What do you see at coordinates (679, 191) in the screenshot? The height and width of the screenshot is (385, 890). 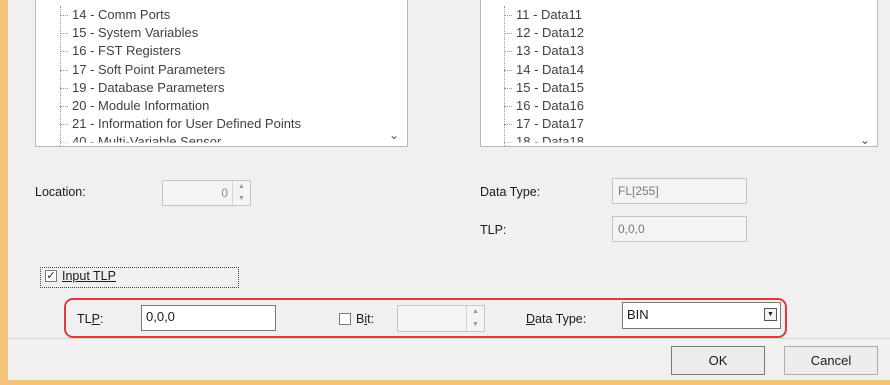 I see `data-type-readonly-field: FL[255]` at bounding box center [679, 191].